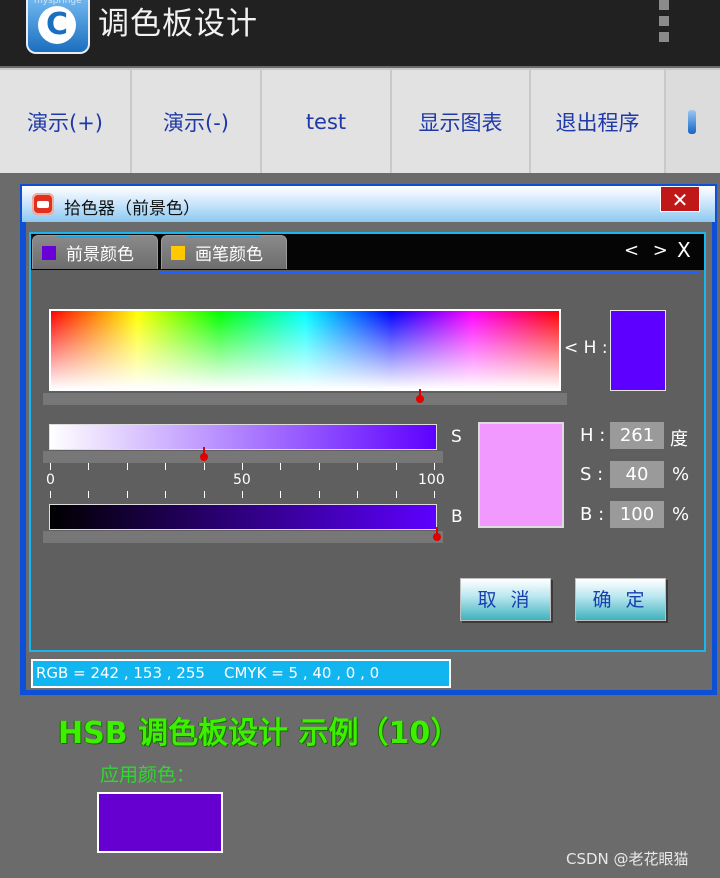 This screenshot has width=720, height=878. Describe the element at coordinates (243, 535) in the screenshot. I see `brightness-slider-track` at that location.